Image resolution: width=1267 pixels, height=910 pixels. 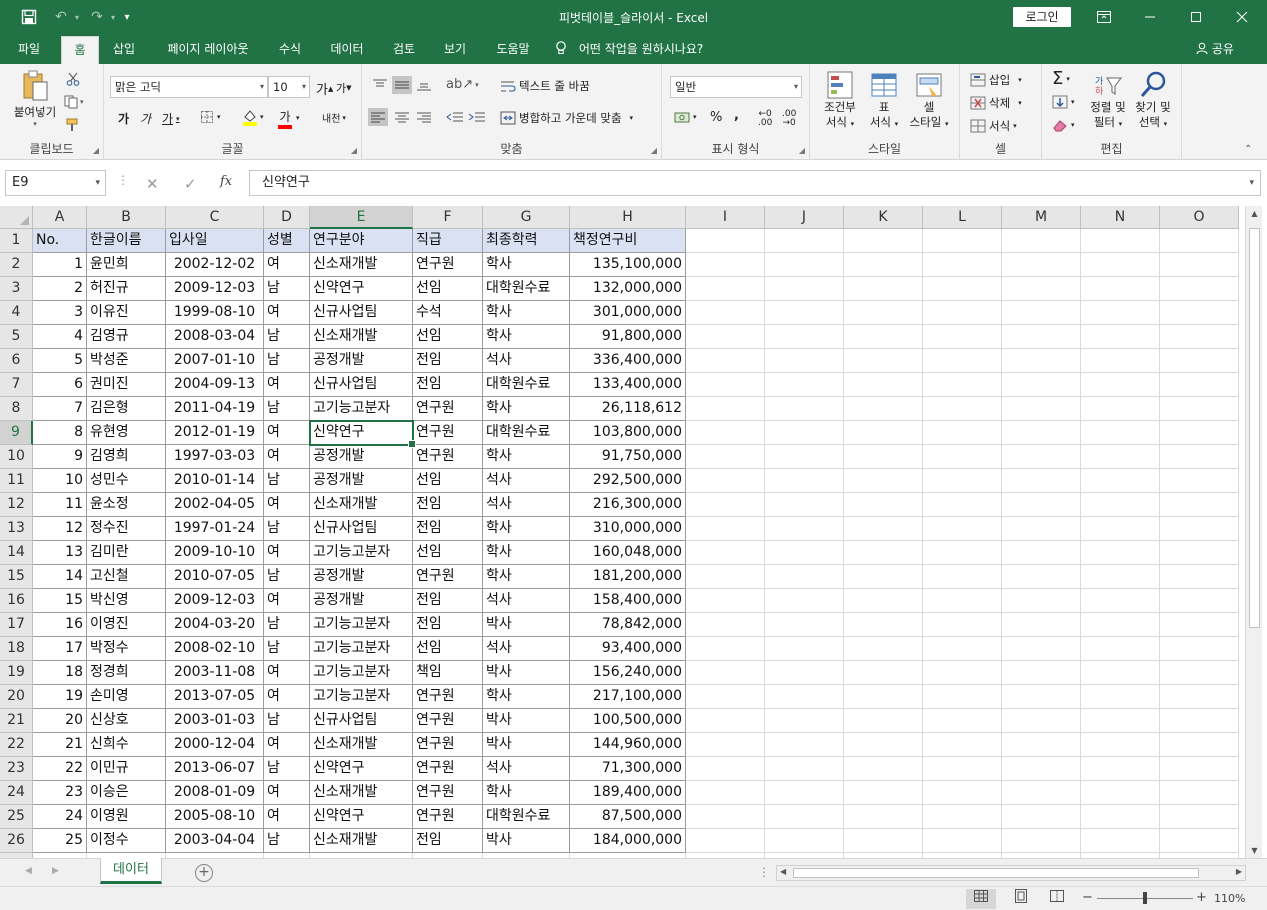 What do you see at coordinates (526, 697) in the screenshot?
I see `cell-g20: 학사` at bounding box center [526, 697].